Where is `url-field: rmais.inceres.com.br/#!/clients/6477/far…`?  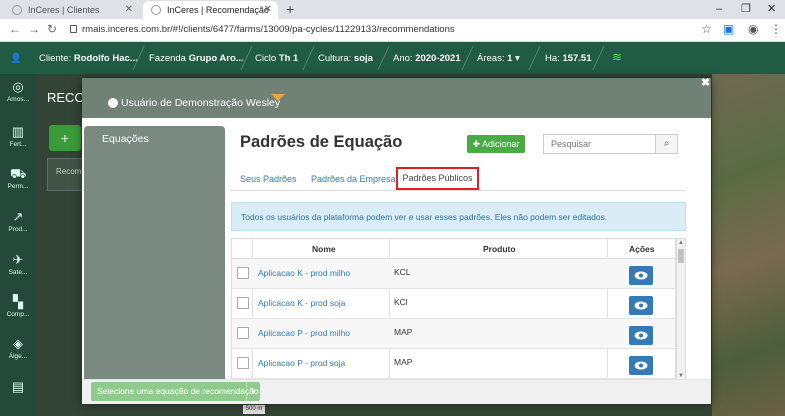 url-field: rmais.inceres.com.br/#!/clients/6477/far… is located at coordinates (268, 29).